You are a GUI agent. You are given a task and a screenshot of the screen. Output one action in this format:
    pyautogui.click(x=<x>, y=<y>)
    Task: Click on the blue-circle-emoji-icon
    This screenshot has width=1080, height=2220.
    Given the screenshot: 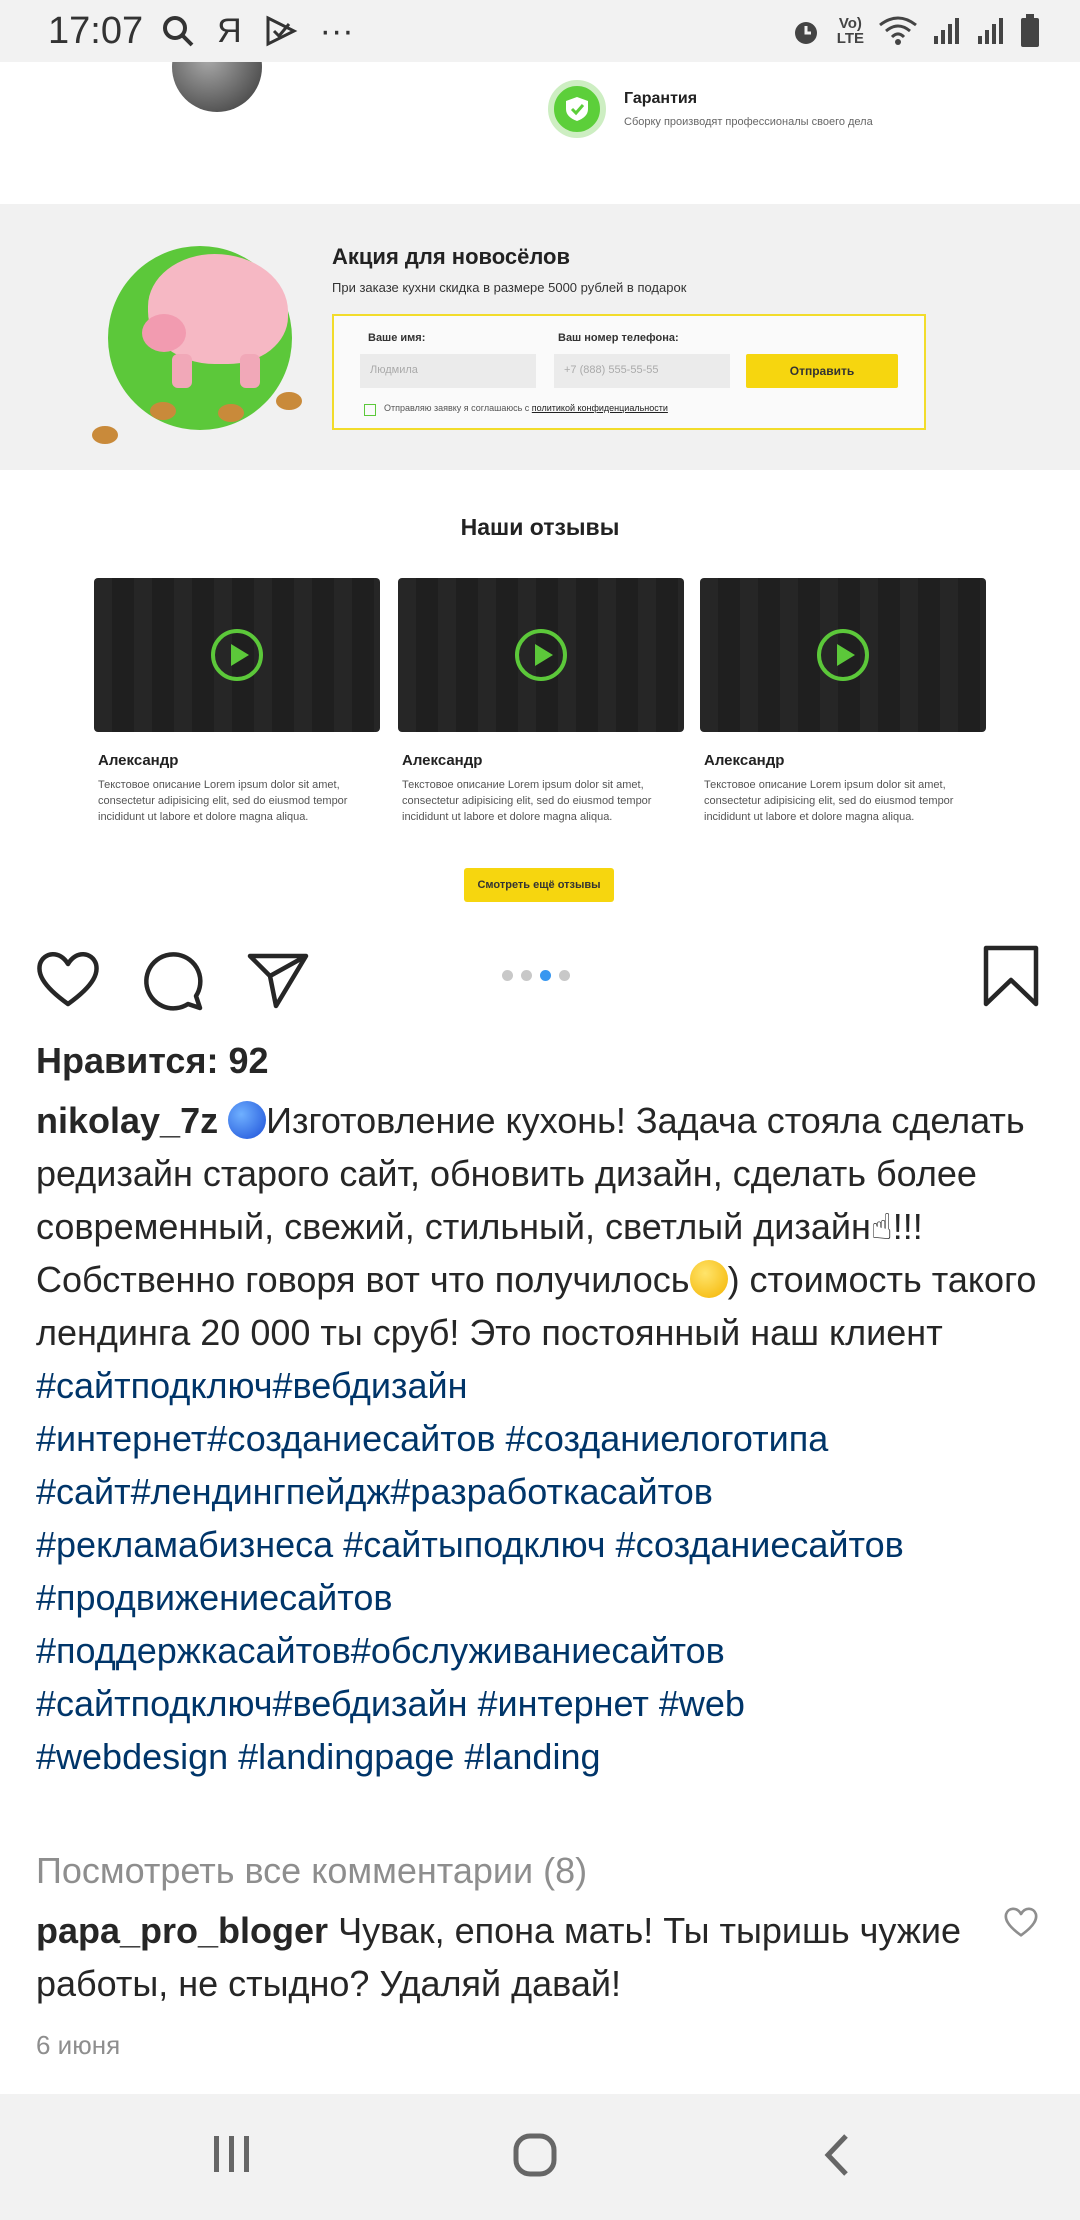 What is the action you would take?
    pyautogui.click(x=247, y=1120)
    